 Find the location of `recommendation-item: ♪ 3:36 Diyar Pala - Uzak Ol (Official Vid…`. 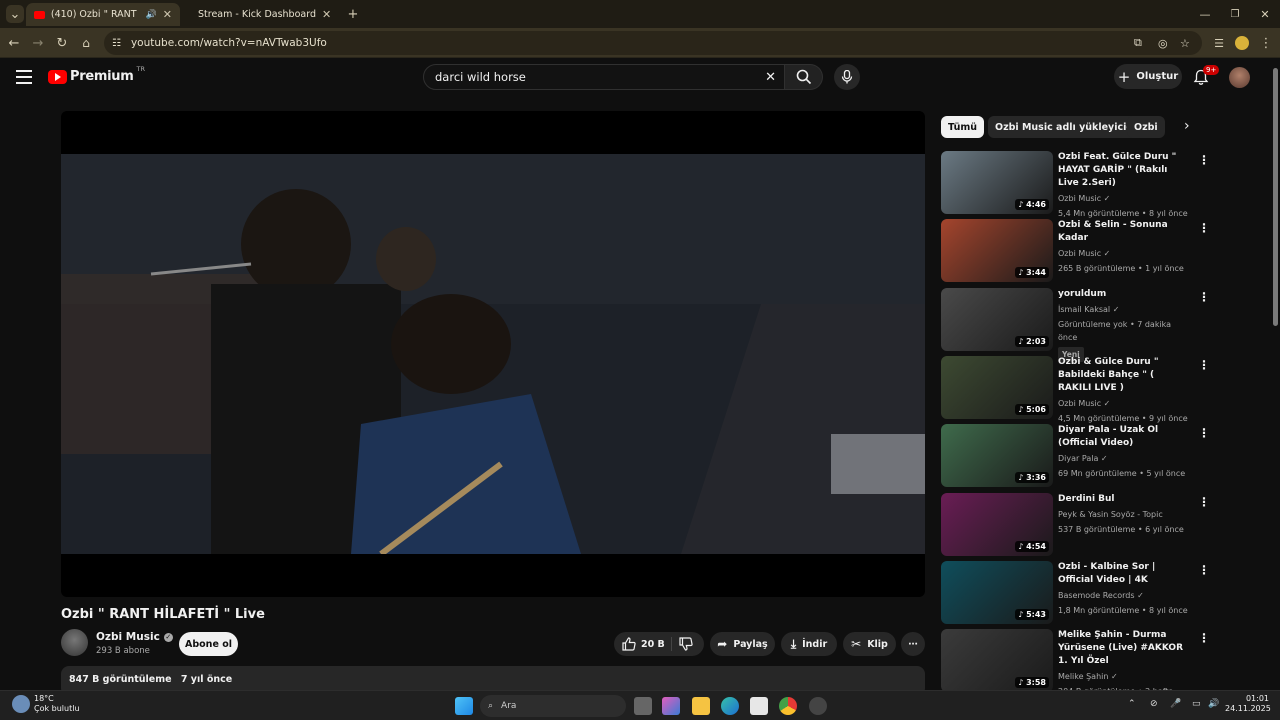

recommendation-item: ♪ 3:36 Diyar Pala - Uzak Ol (Official Vid… is located at coordinates (1075, 456).